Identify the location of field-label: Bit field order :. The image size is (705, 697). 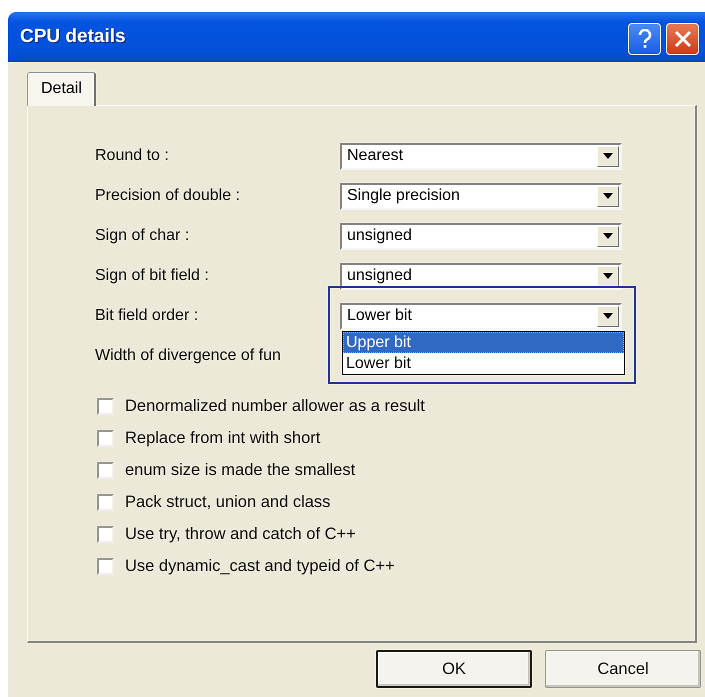
(147, 316).